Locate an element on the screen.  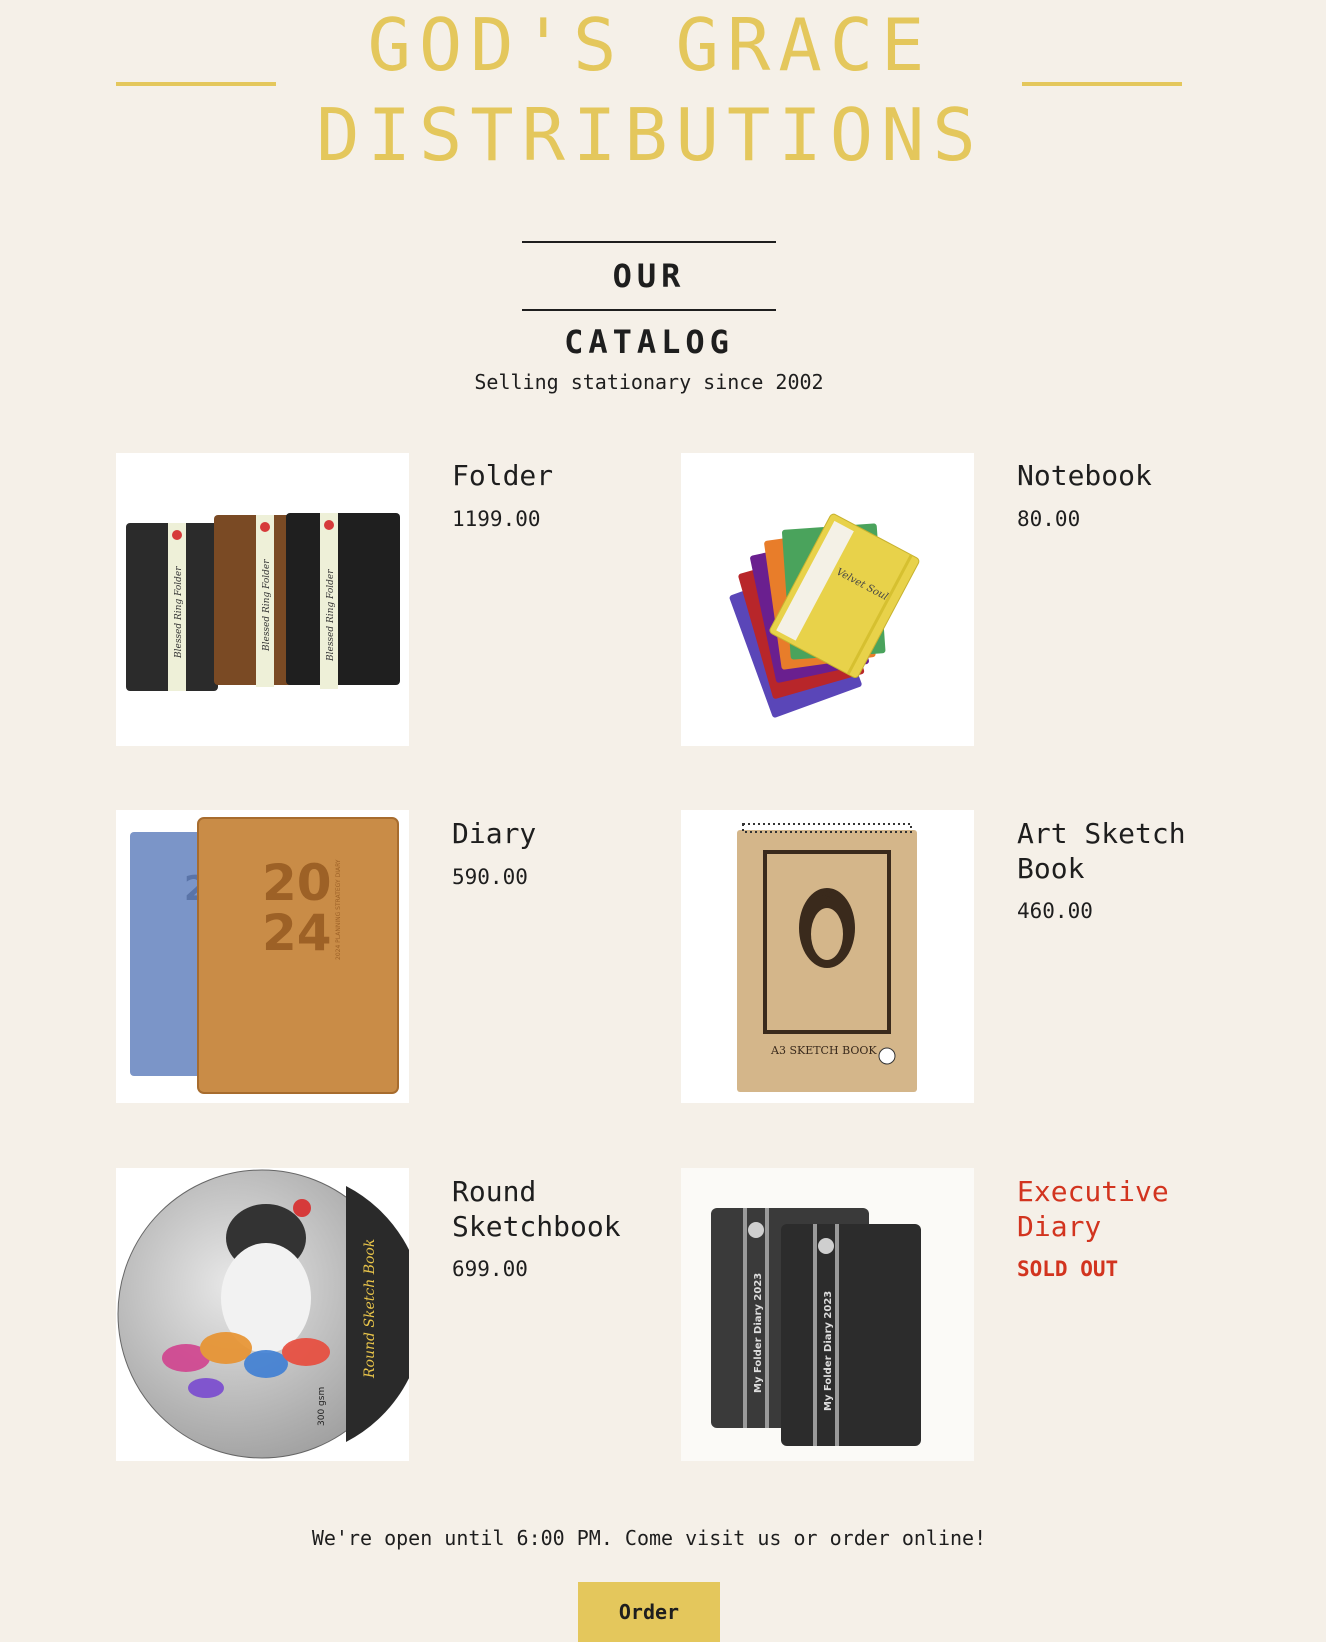
exec-spine-text-1: My Folder Diary 2023 is located at coordinates (758, 1333).